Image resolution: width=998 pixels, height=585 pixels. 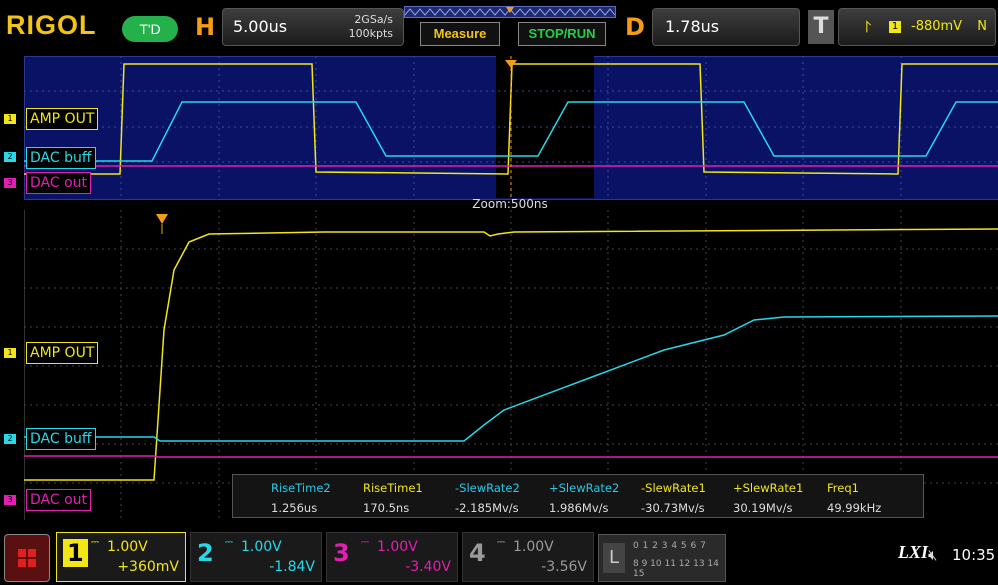 What do you see at coordinates (62, 353) in the screenshot?
I see `zoom-ch1-label: AMP OUT` at bounding box center [62, 353].